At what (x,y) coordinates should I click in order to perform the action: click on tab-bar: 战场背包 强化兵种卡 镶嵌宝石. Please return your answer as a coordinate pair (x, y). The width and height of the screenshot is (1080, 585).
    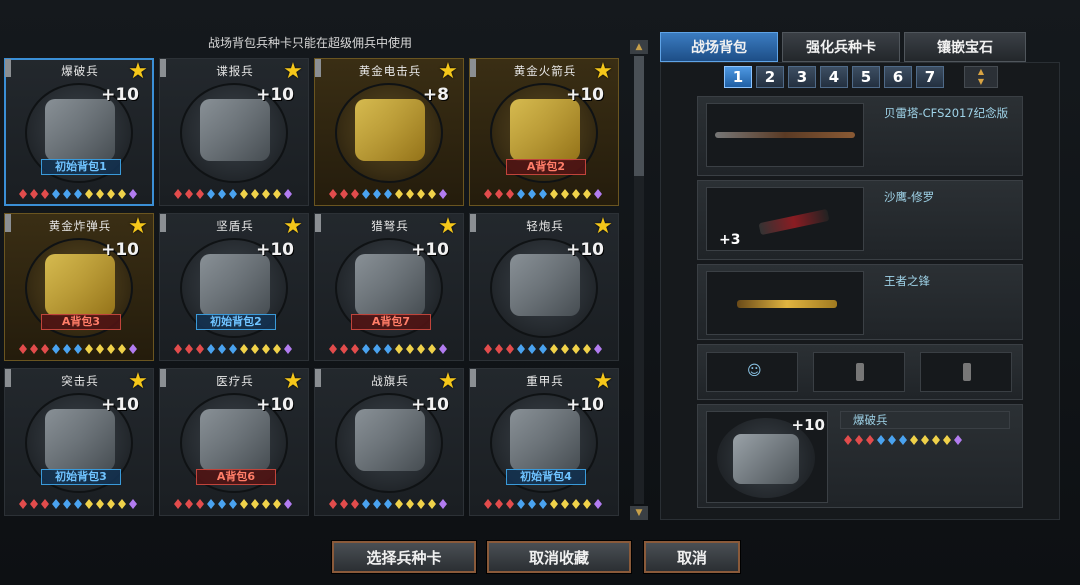
    Looking at the image, I should click on (860, 47).